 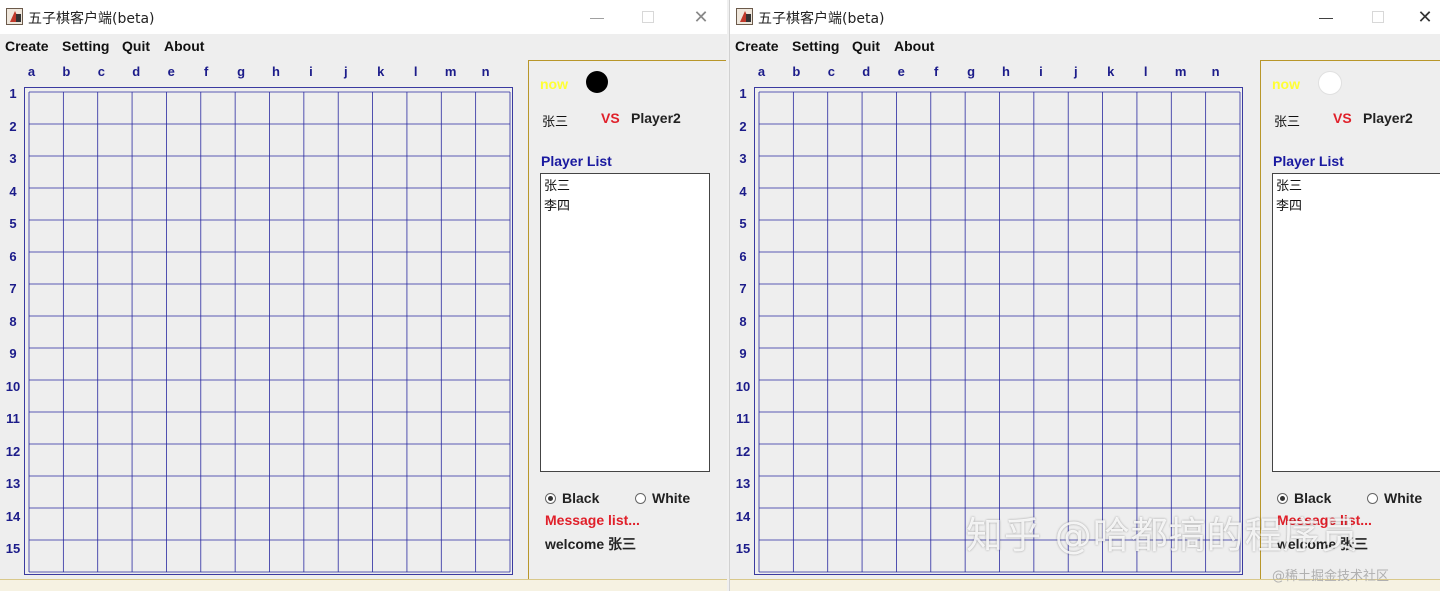 What do you see at coordinates (555, 122) in the screenshot?
I see `player1-name: 张三` at bounding box center [555, 122].